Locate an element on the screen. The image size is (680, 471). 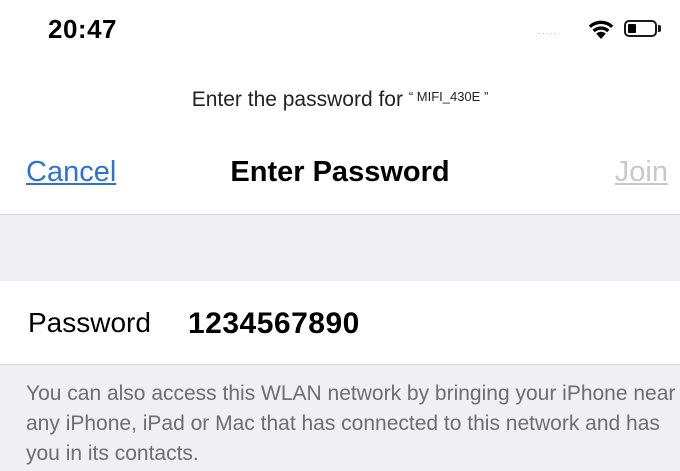
prompt-text: Enter the password for is located at coordinates (300, 99).